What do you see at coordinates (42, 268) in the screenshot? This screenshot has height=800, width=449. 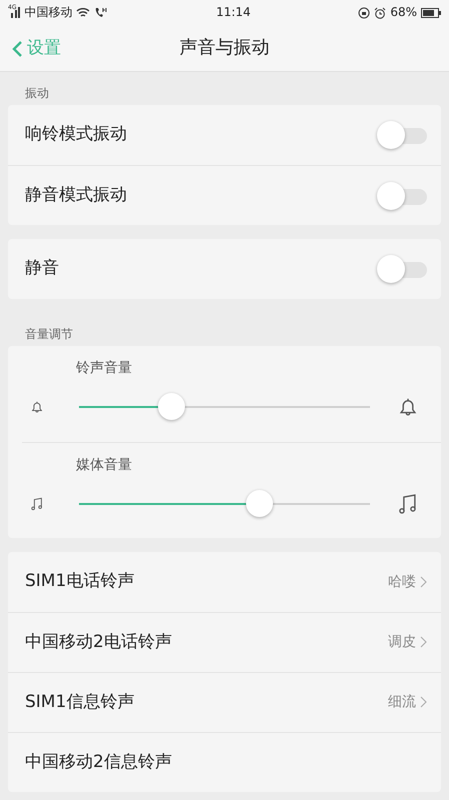 I see `setting-label: 静音` at bounding box center [42, 268].